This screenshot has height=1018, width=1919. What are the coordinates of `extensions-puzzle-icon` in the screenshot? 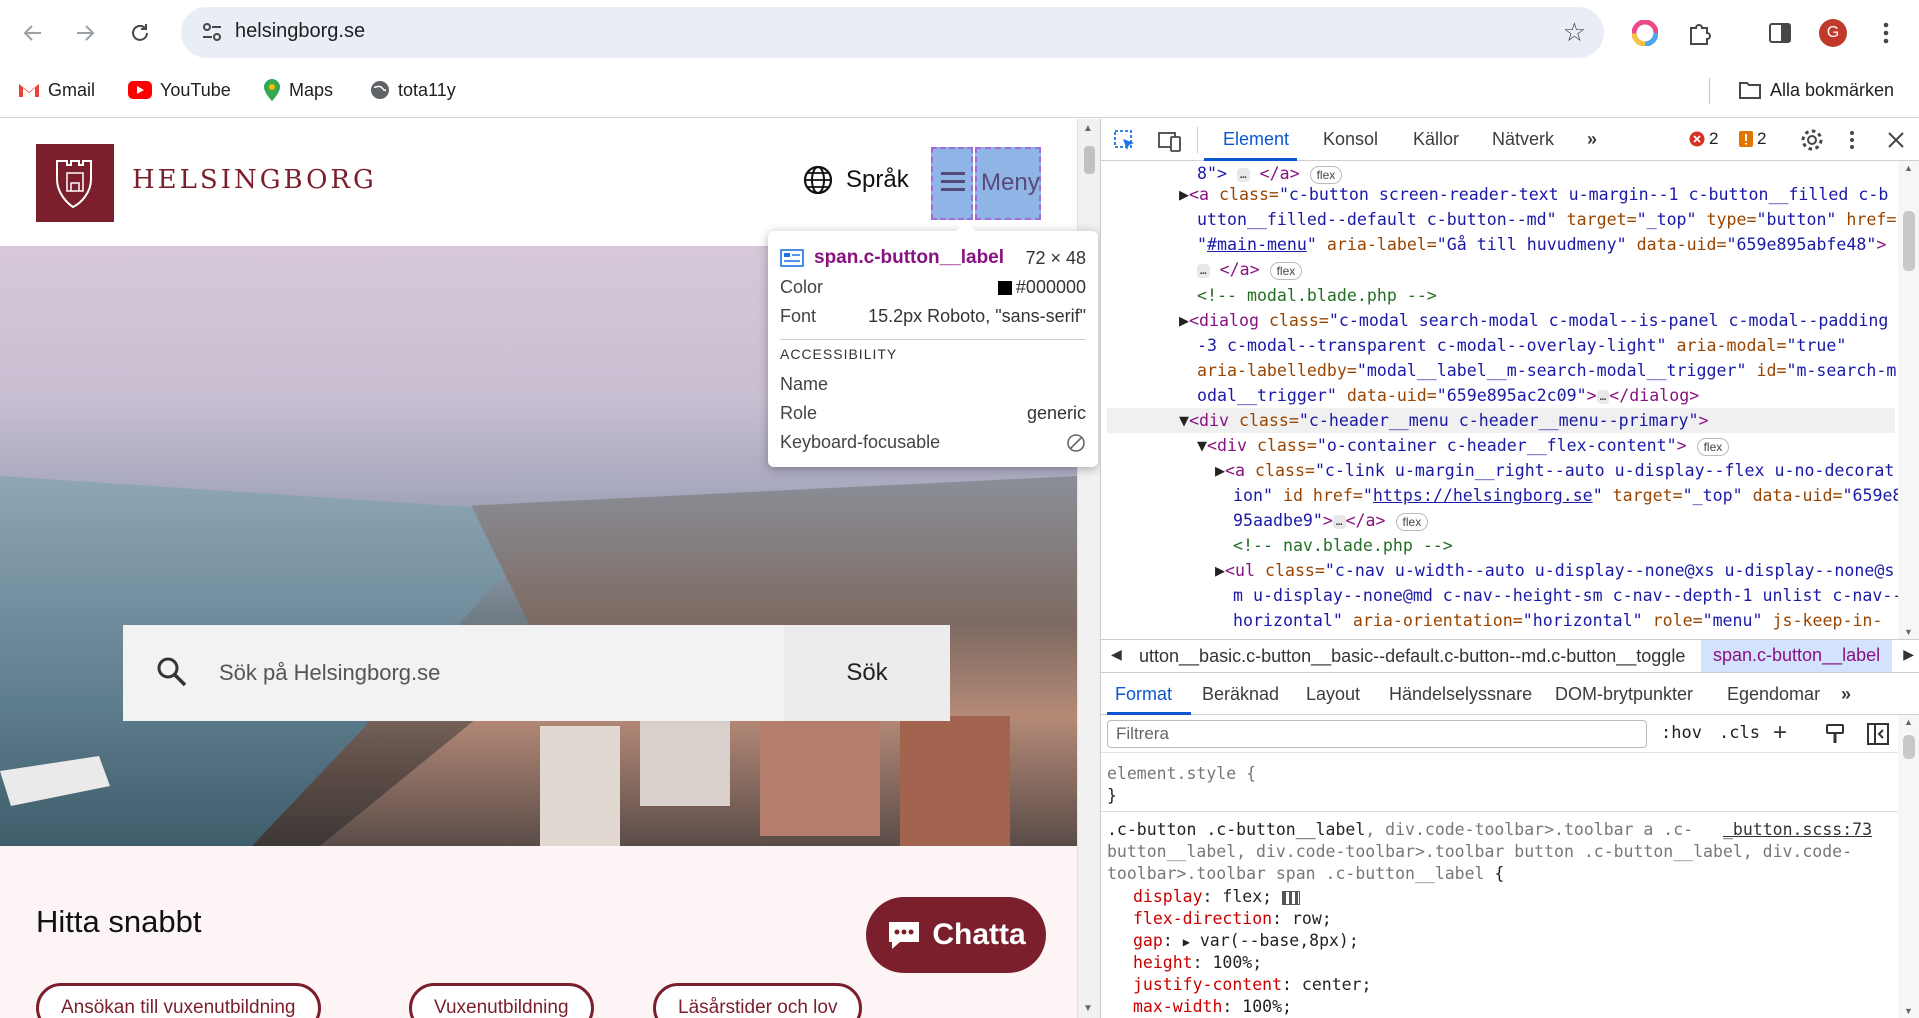 It's located at (1700, 33).